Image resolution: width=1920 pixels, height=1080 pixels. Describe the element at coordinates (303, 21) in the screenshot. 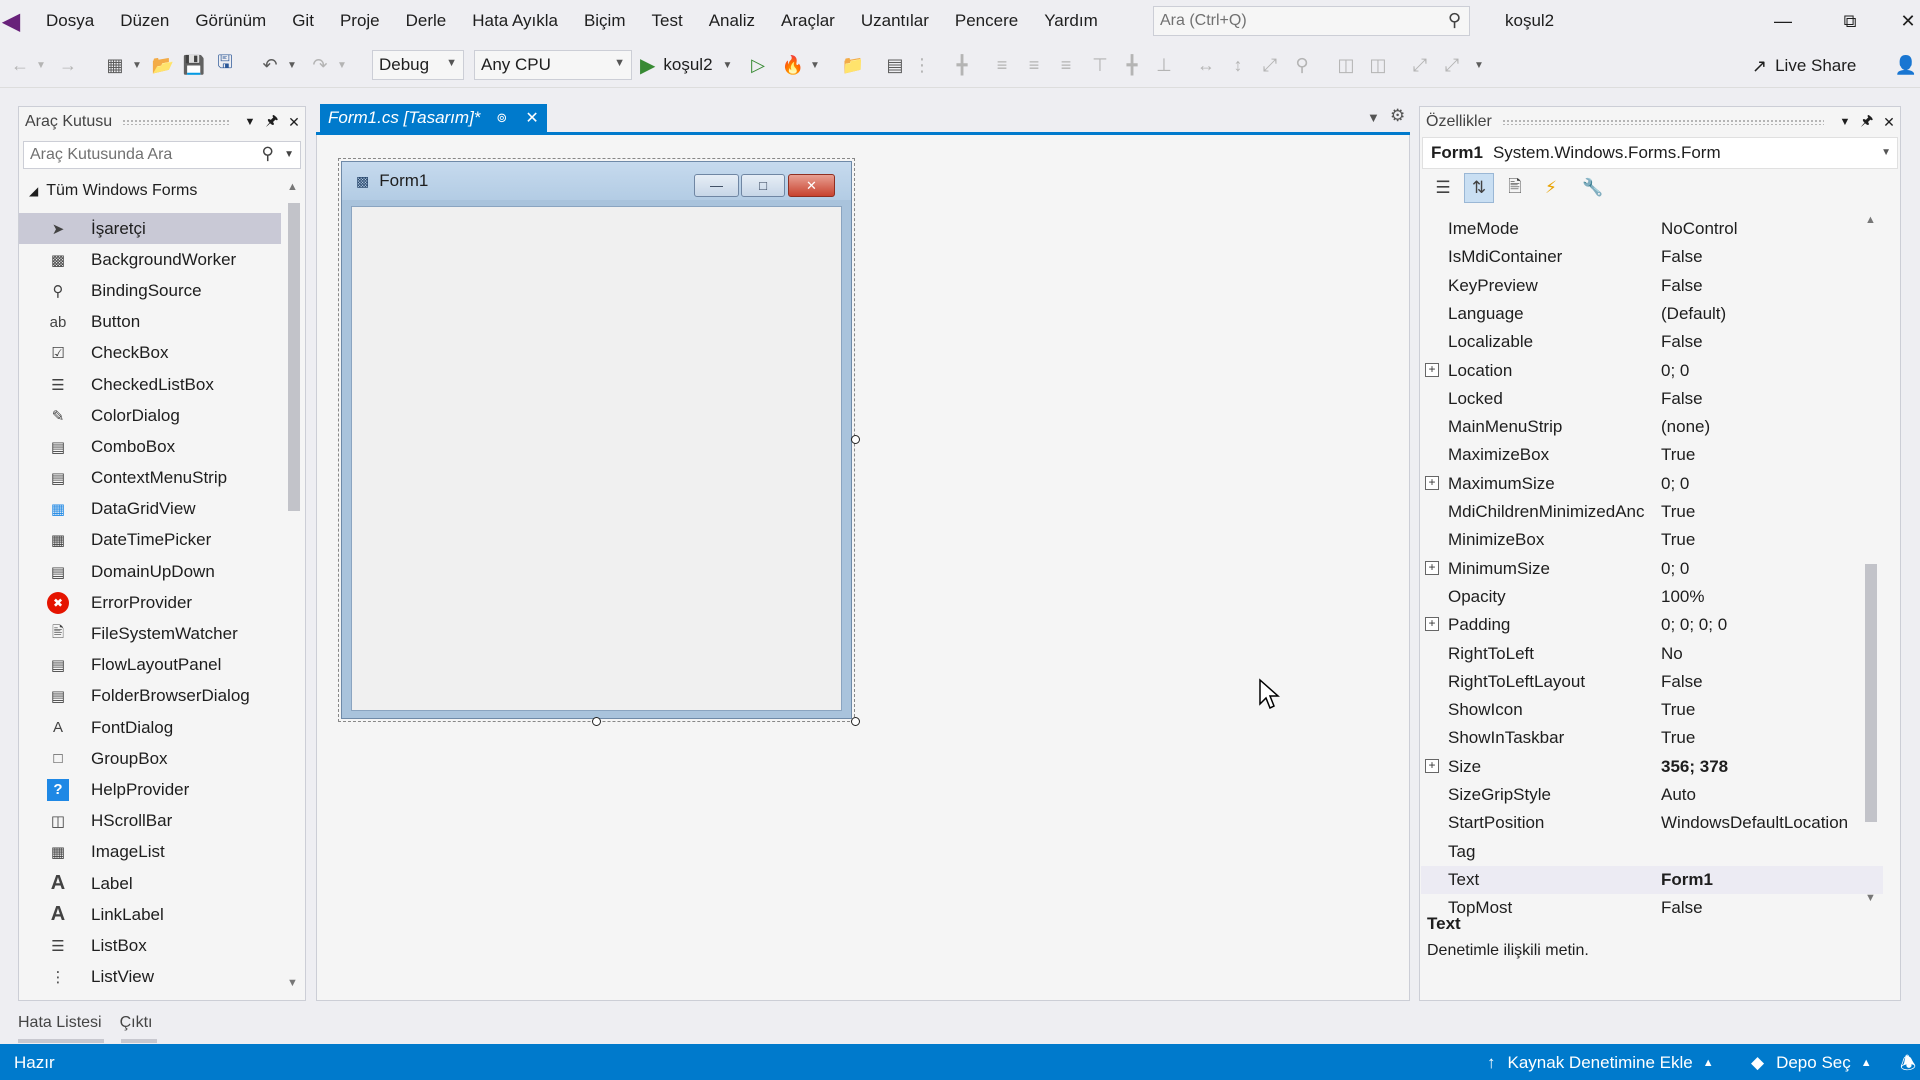

I see `menu-item: Git` at that location.